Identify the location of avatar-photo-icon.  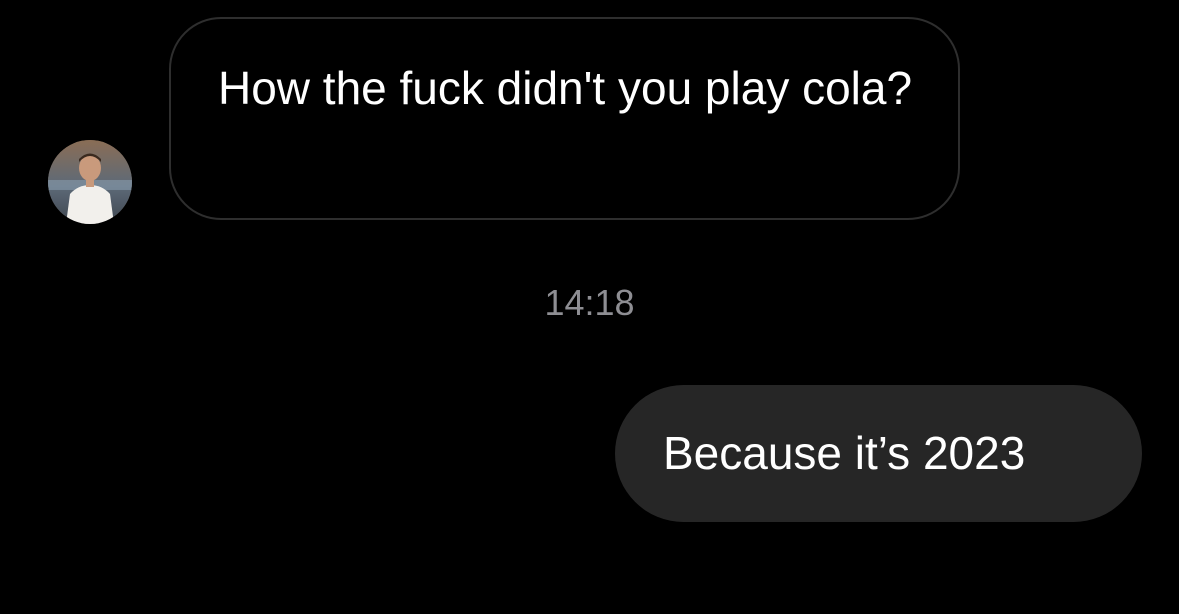
(90, 182).